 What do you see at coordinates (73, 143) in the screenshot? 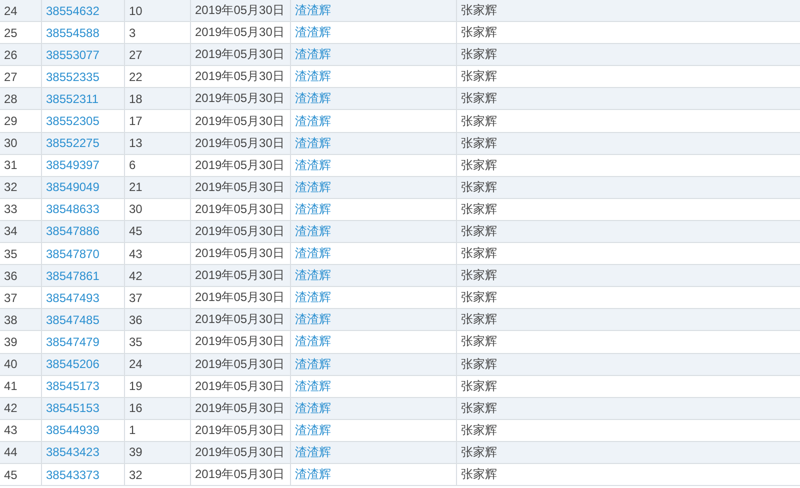
I see `id-link: 38552275` at bounding box center [73, 143].